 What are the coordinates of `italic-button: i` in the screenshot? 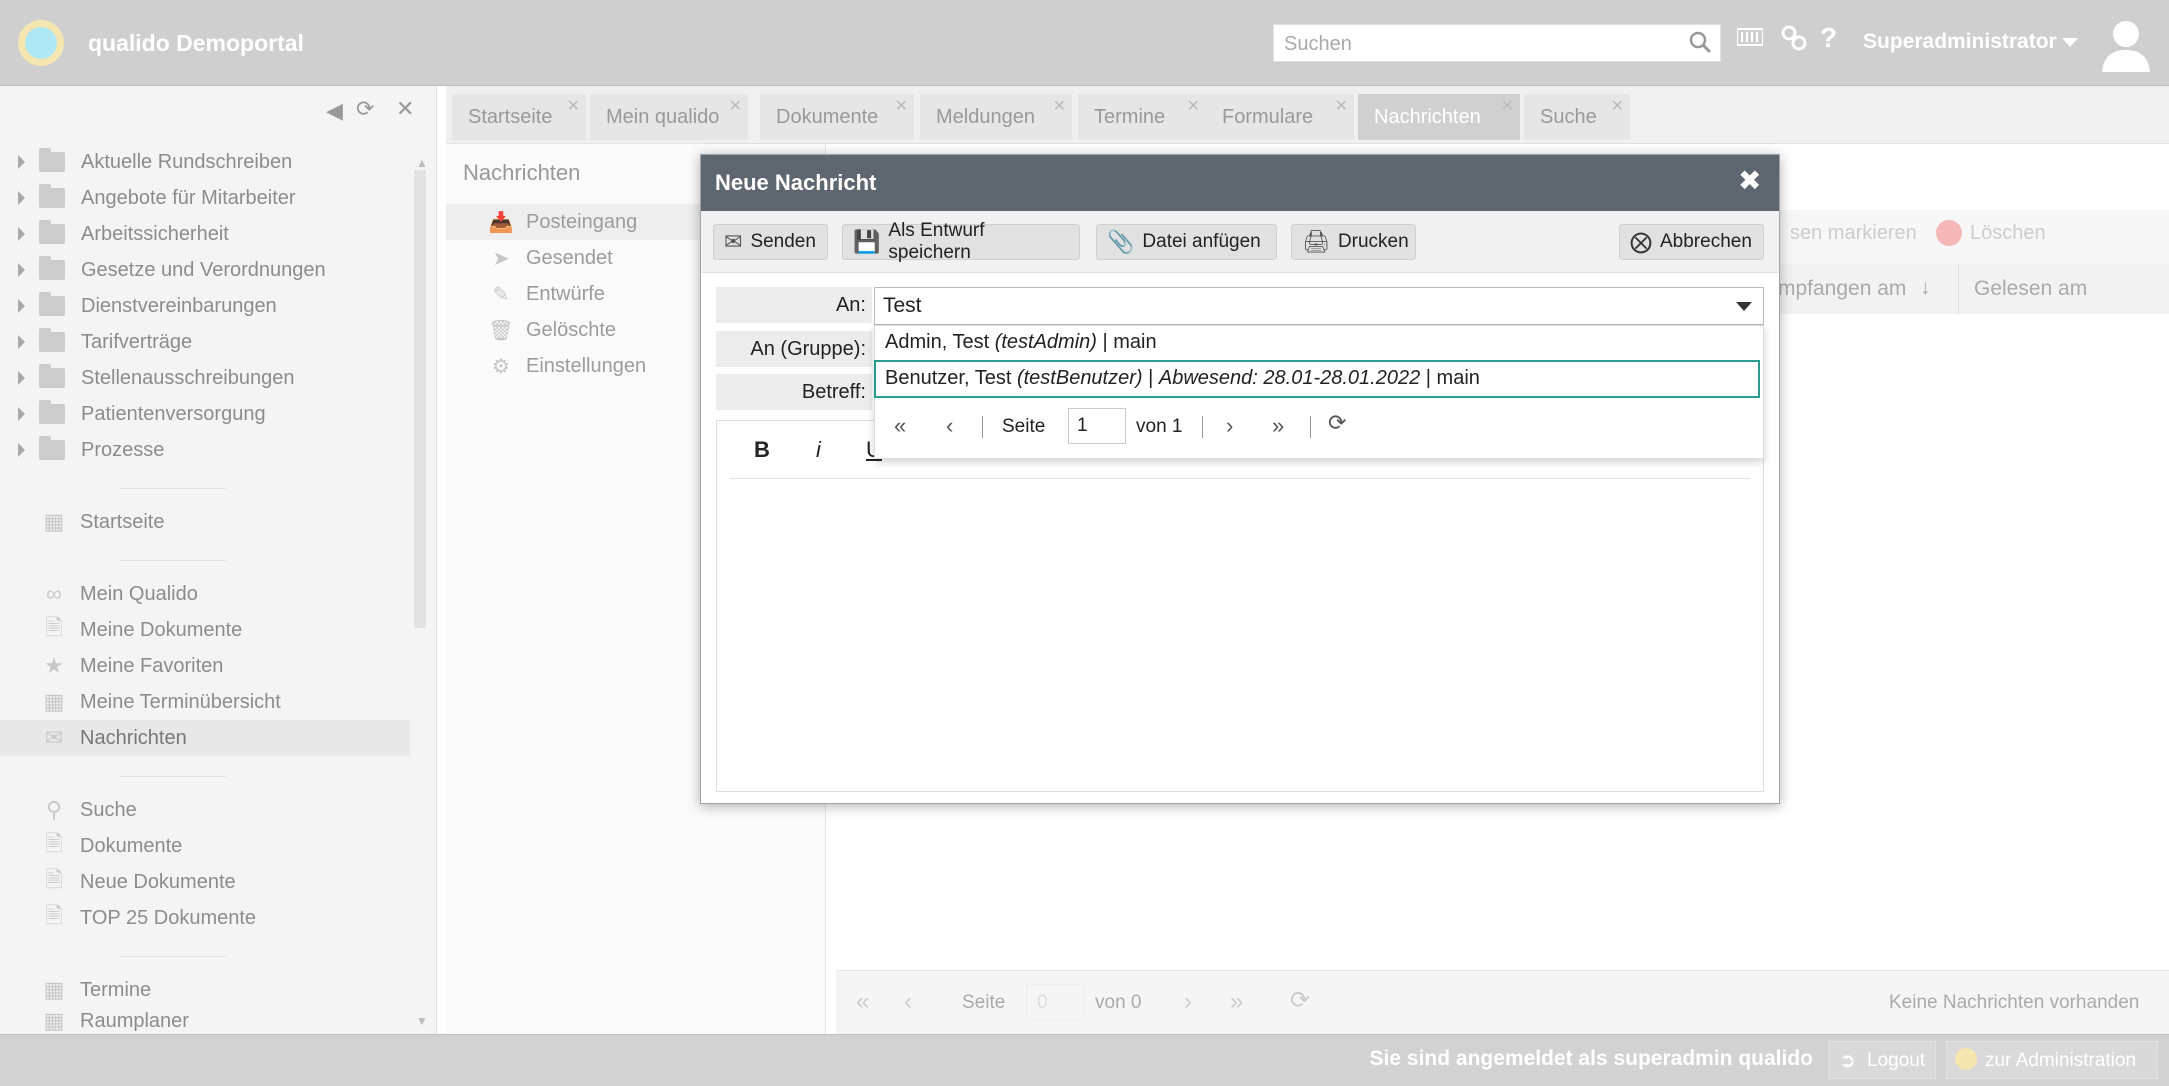 It's located at (818, 450).